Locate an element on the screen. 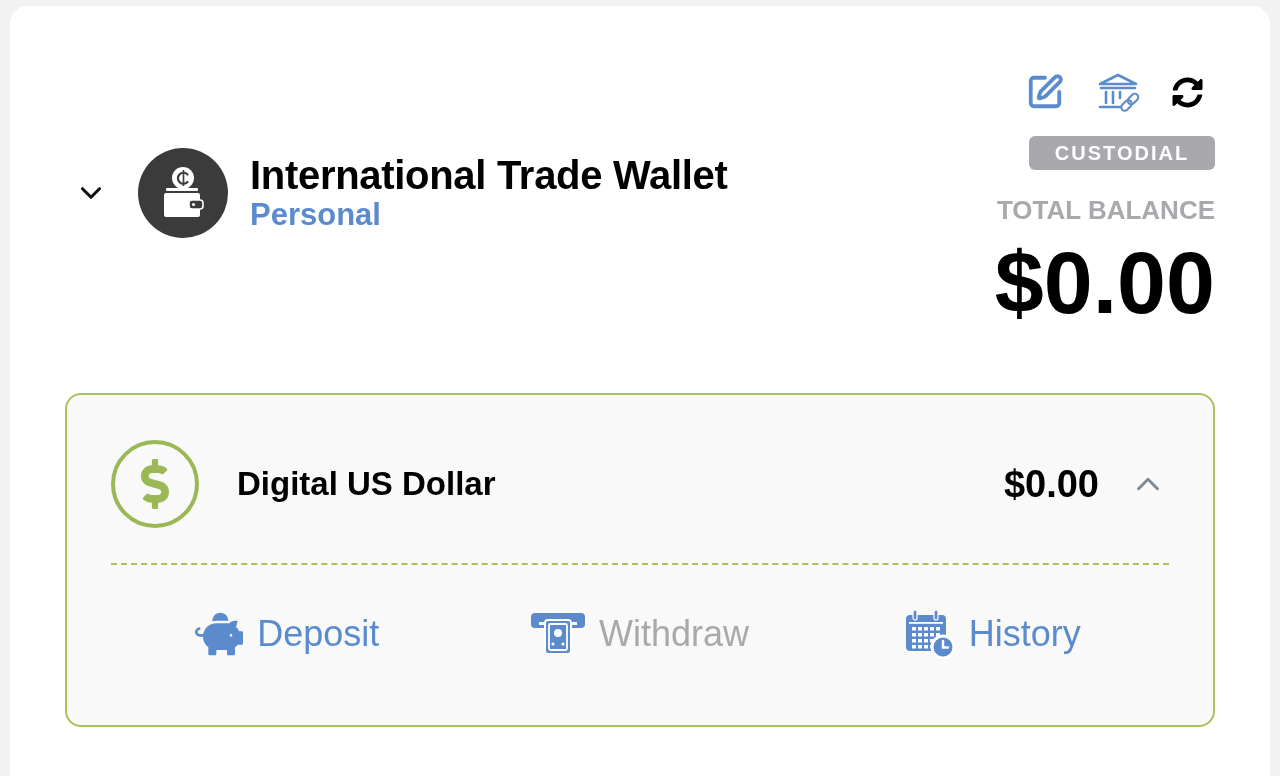 The width and height of the screenshot is (1280, 776). deposit-button: Deposit is located at coordinates (287, 634).